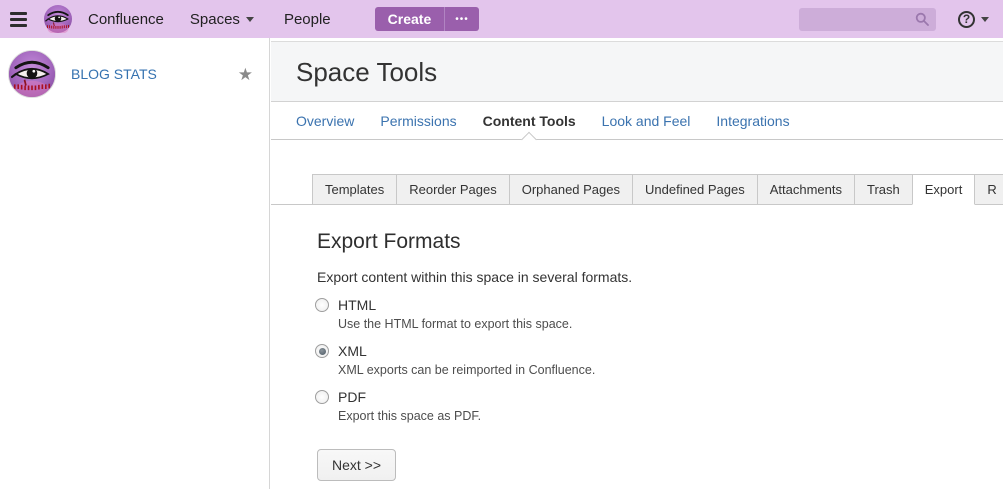  I want to click on confluence-site-logo, so click(58, 19).